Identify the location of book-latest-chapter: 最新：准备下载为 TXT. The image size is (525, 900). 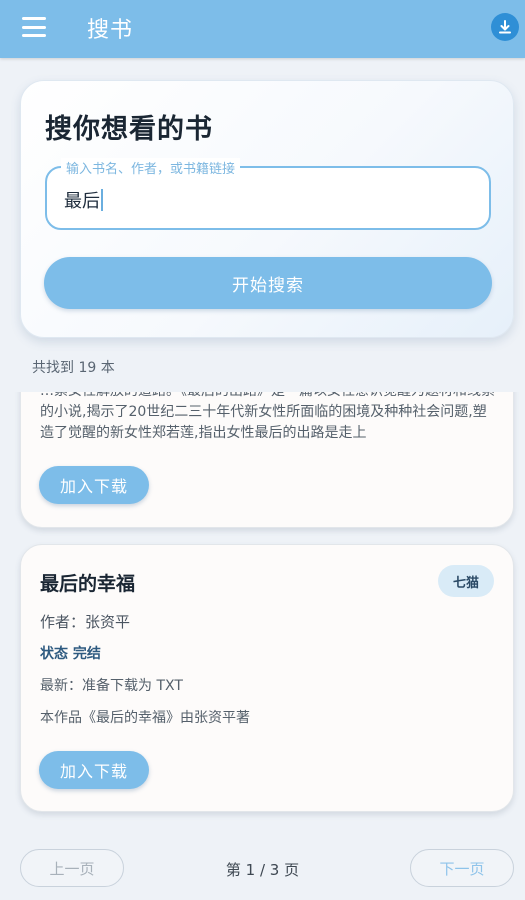
(111, 686).